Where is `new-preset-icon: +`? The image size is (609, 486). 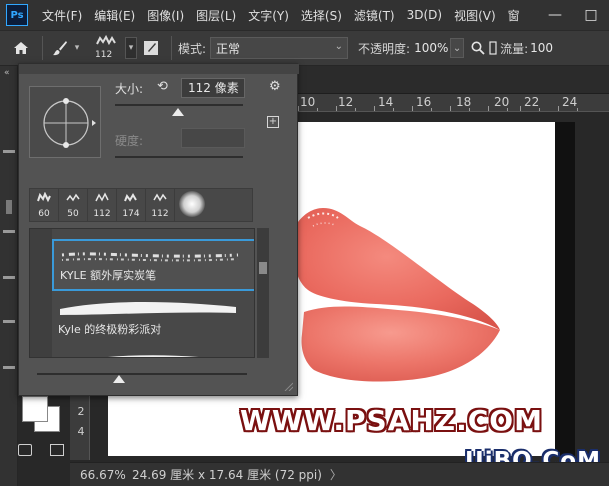 new-preset-icon: + is located at coordinates (273, 122).